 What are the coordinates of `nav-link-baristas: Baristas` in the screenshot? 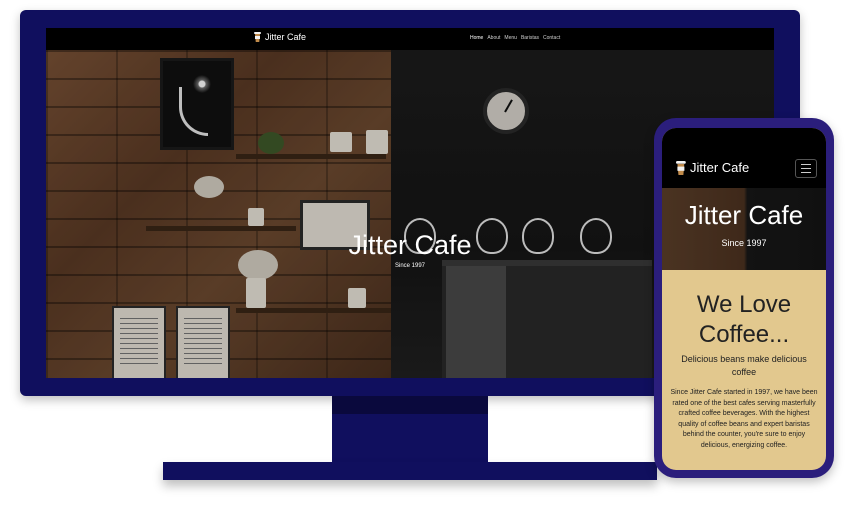 It's located at (530, 38).